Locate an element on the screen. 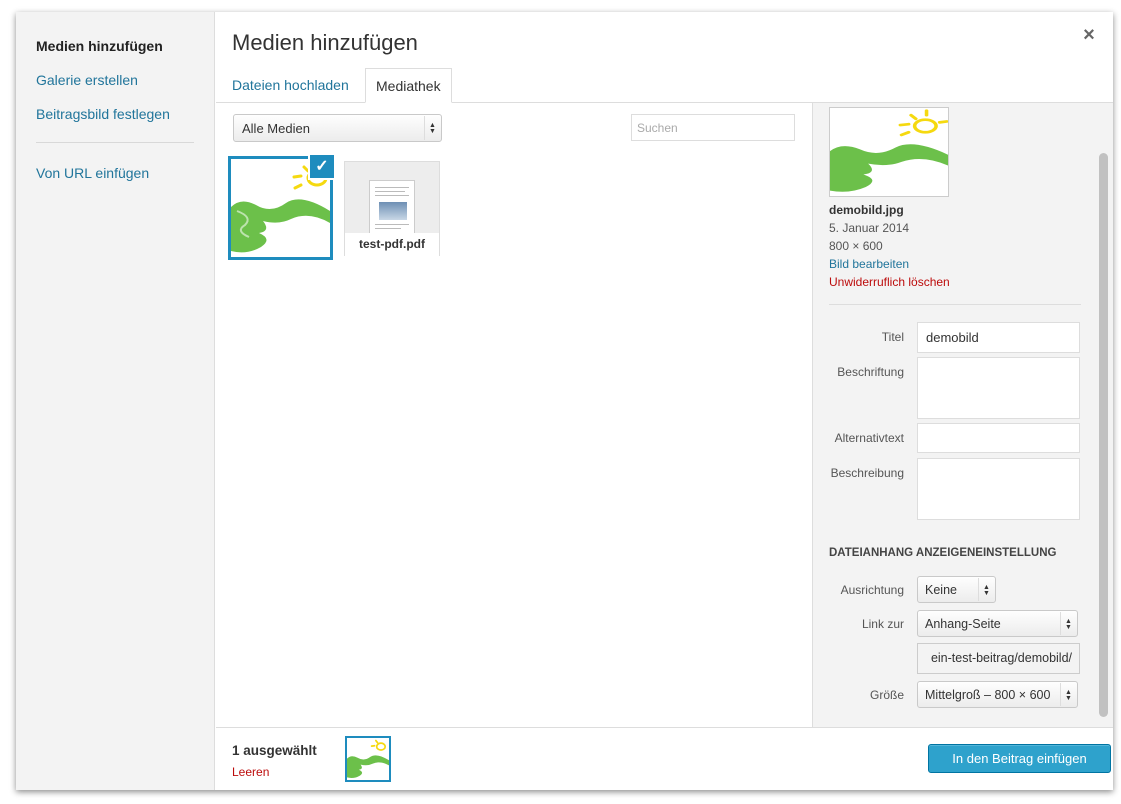  search-input is located at coordinates (713, 127).